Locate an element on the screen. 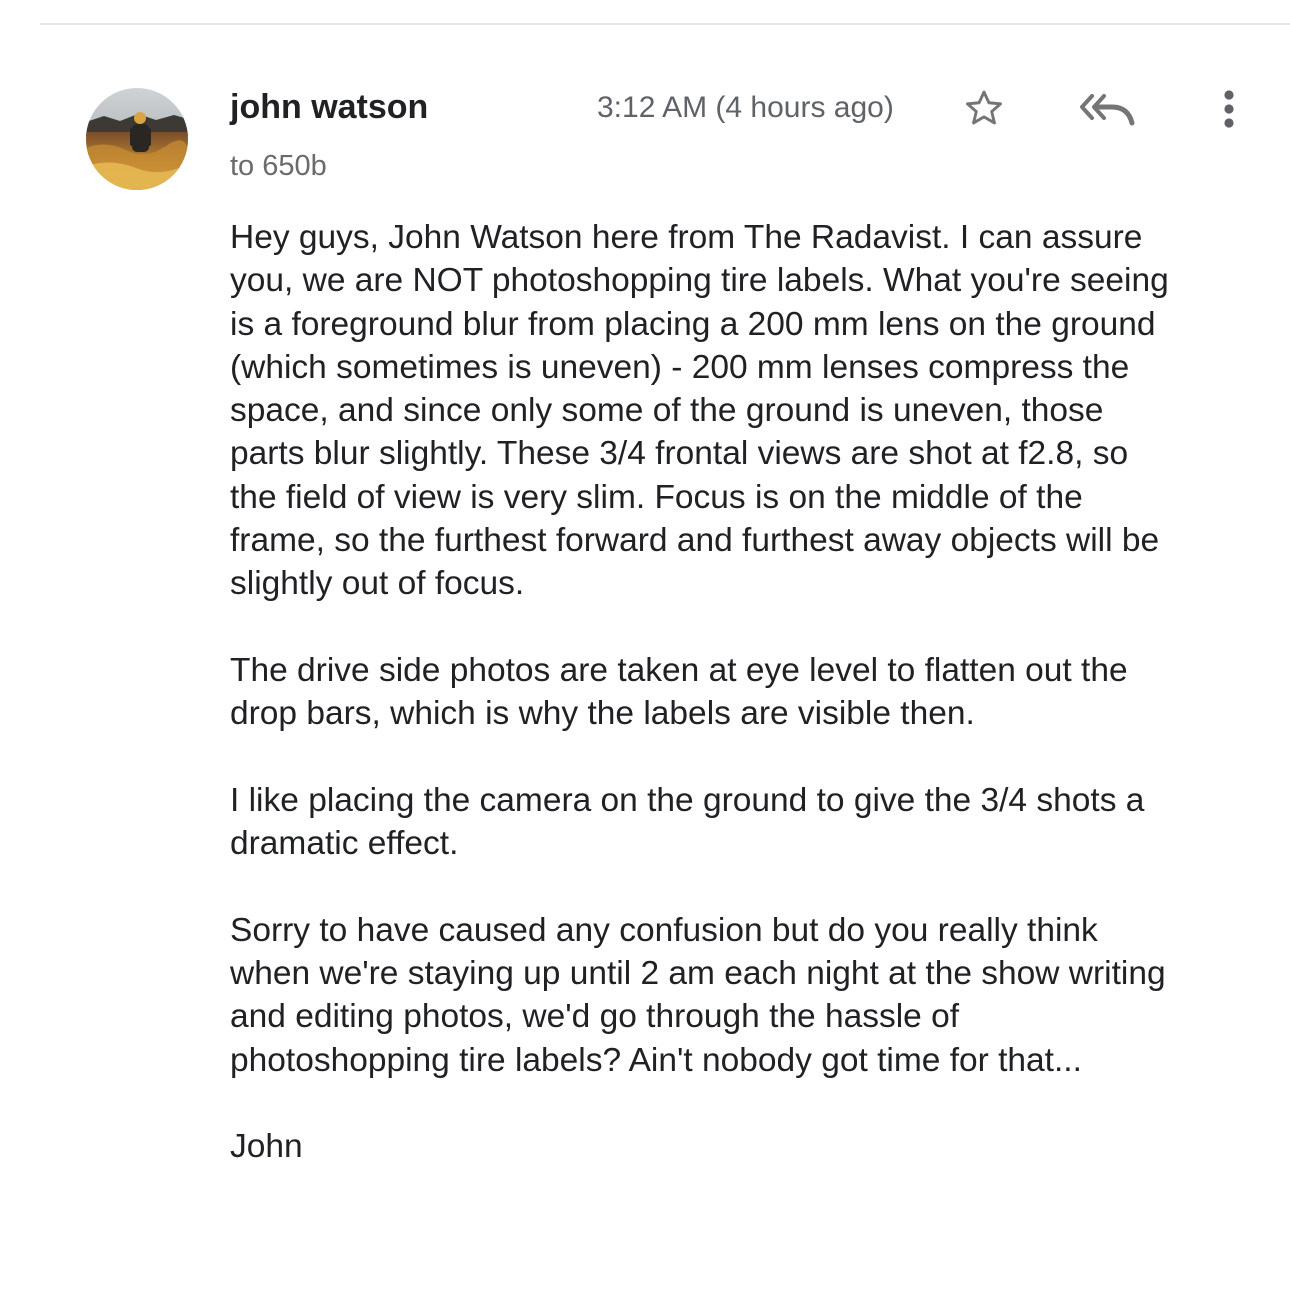  signature: John is located at coordinates (266, 1147).